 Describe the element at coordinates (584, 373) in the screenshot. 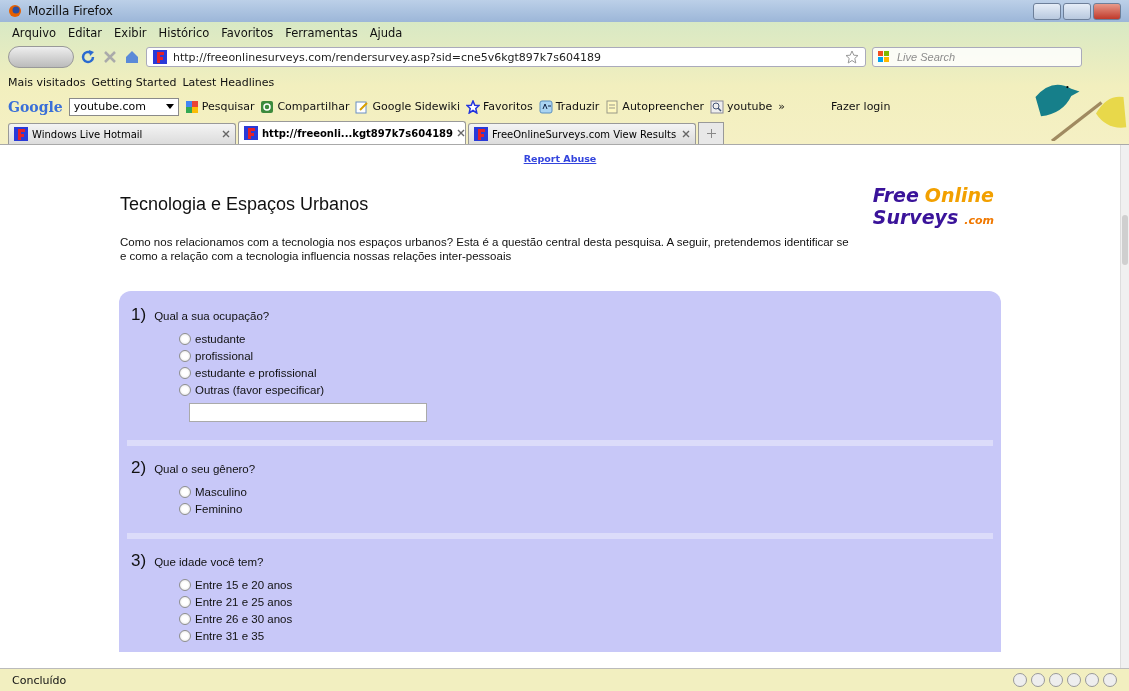

I see `radio-option: estudante e profissional` at that location.